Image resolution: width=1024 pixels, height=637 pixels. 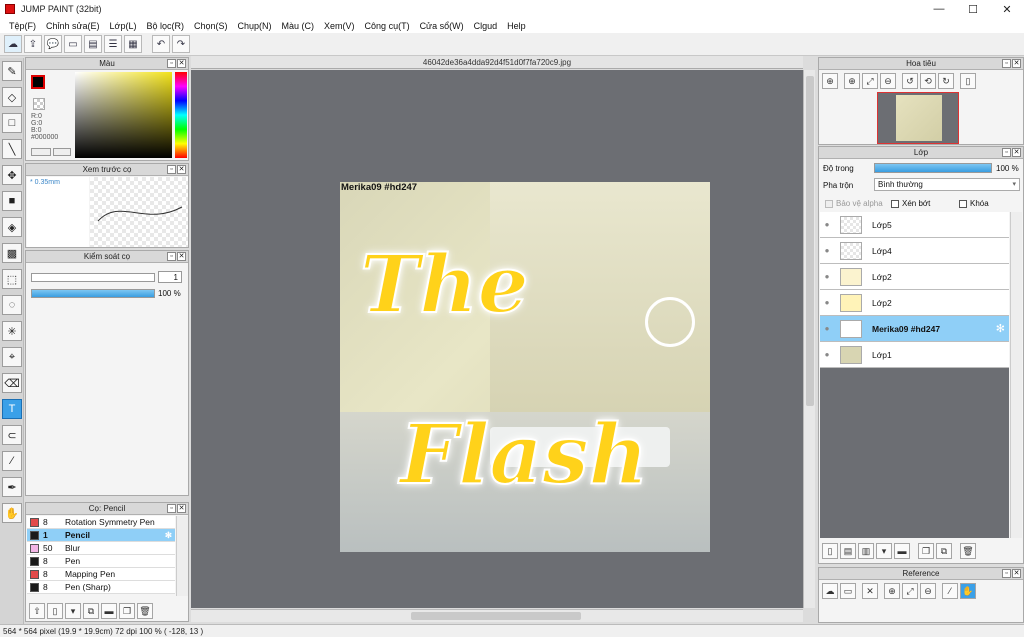 I want to click on layer-item: ● Lớp5, so click(x=914, y=225).